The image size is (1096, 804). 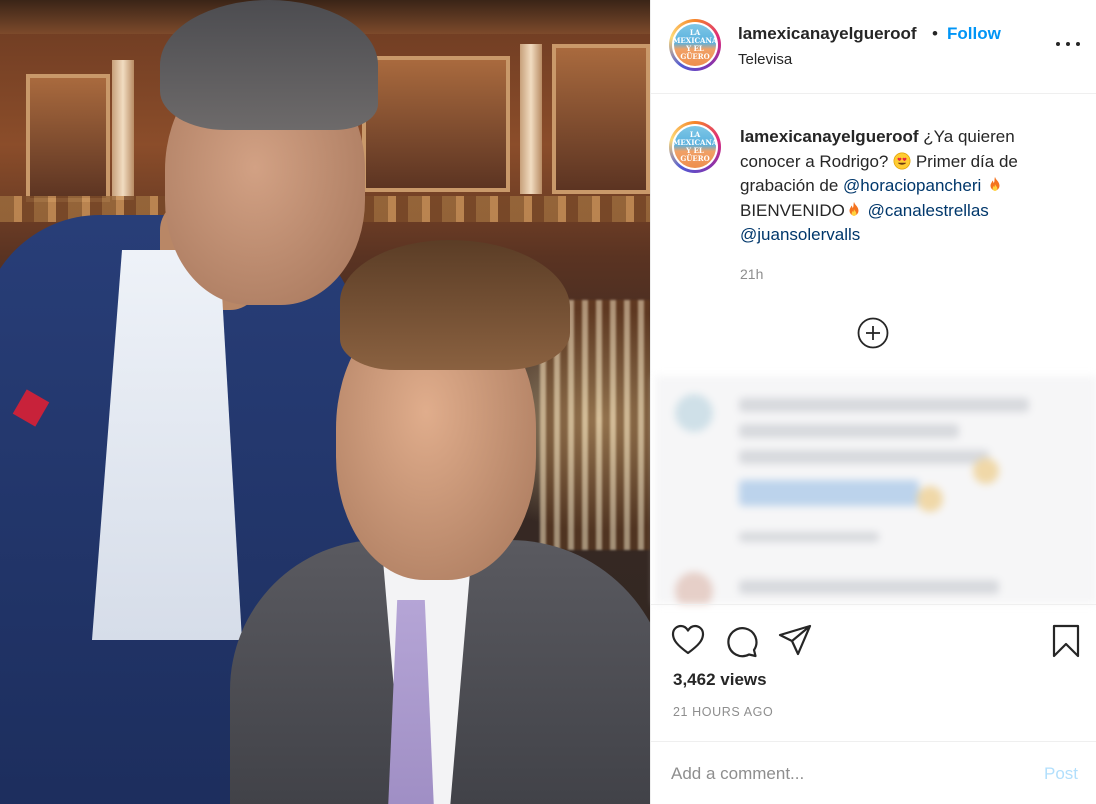 I want to click on caption-avatar: LA MEXICANA Y EL GÜERO, so click(x=695, y=147).